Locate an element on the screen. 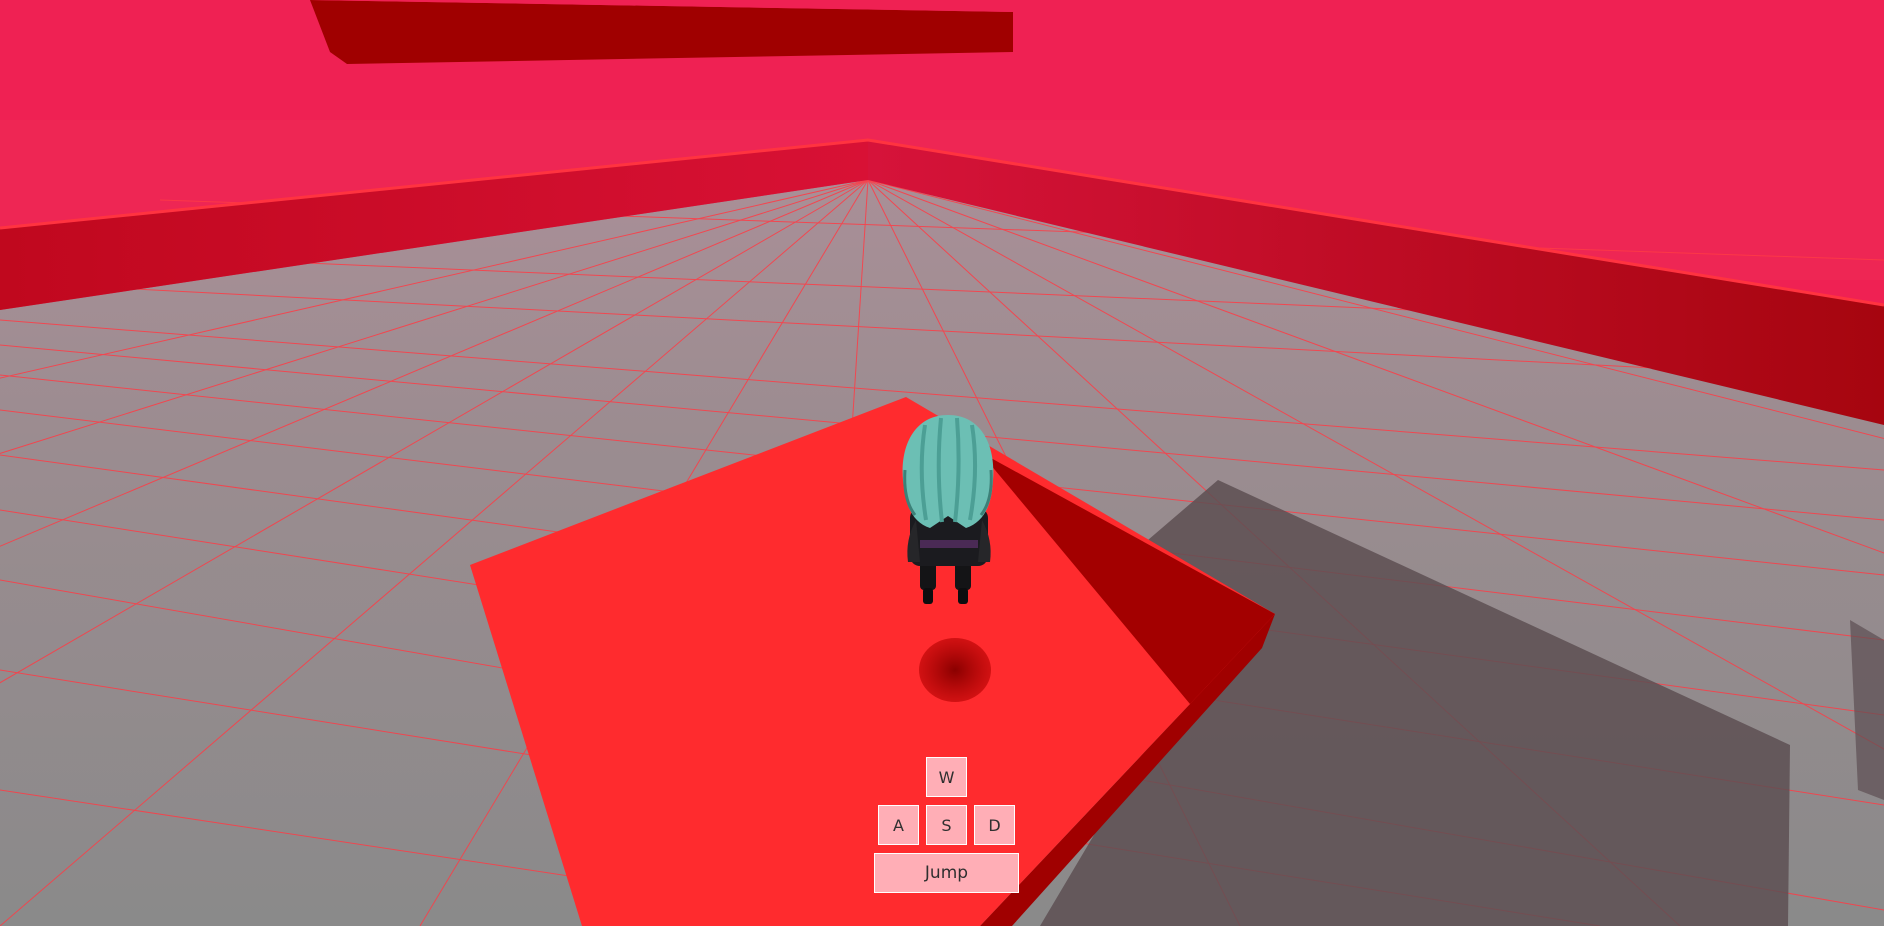 This screenshot has width=1884, height=926. character-shadow is located at coordinates (955, 670).